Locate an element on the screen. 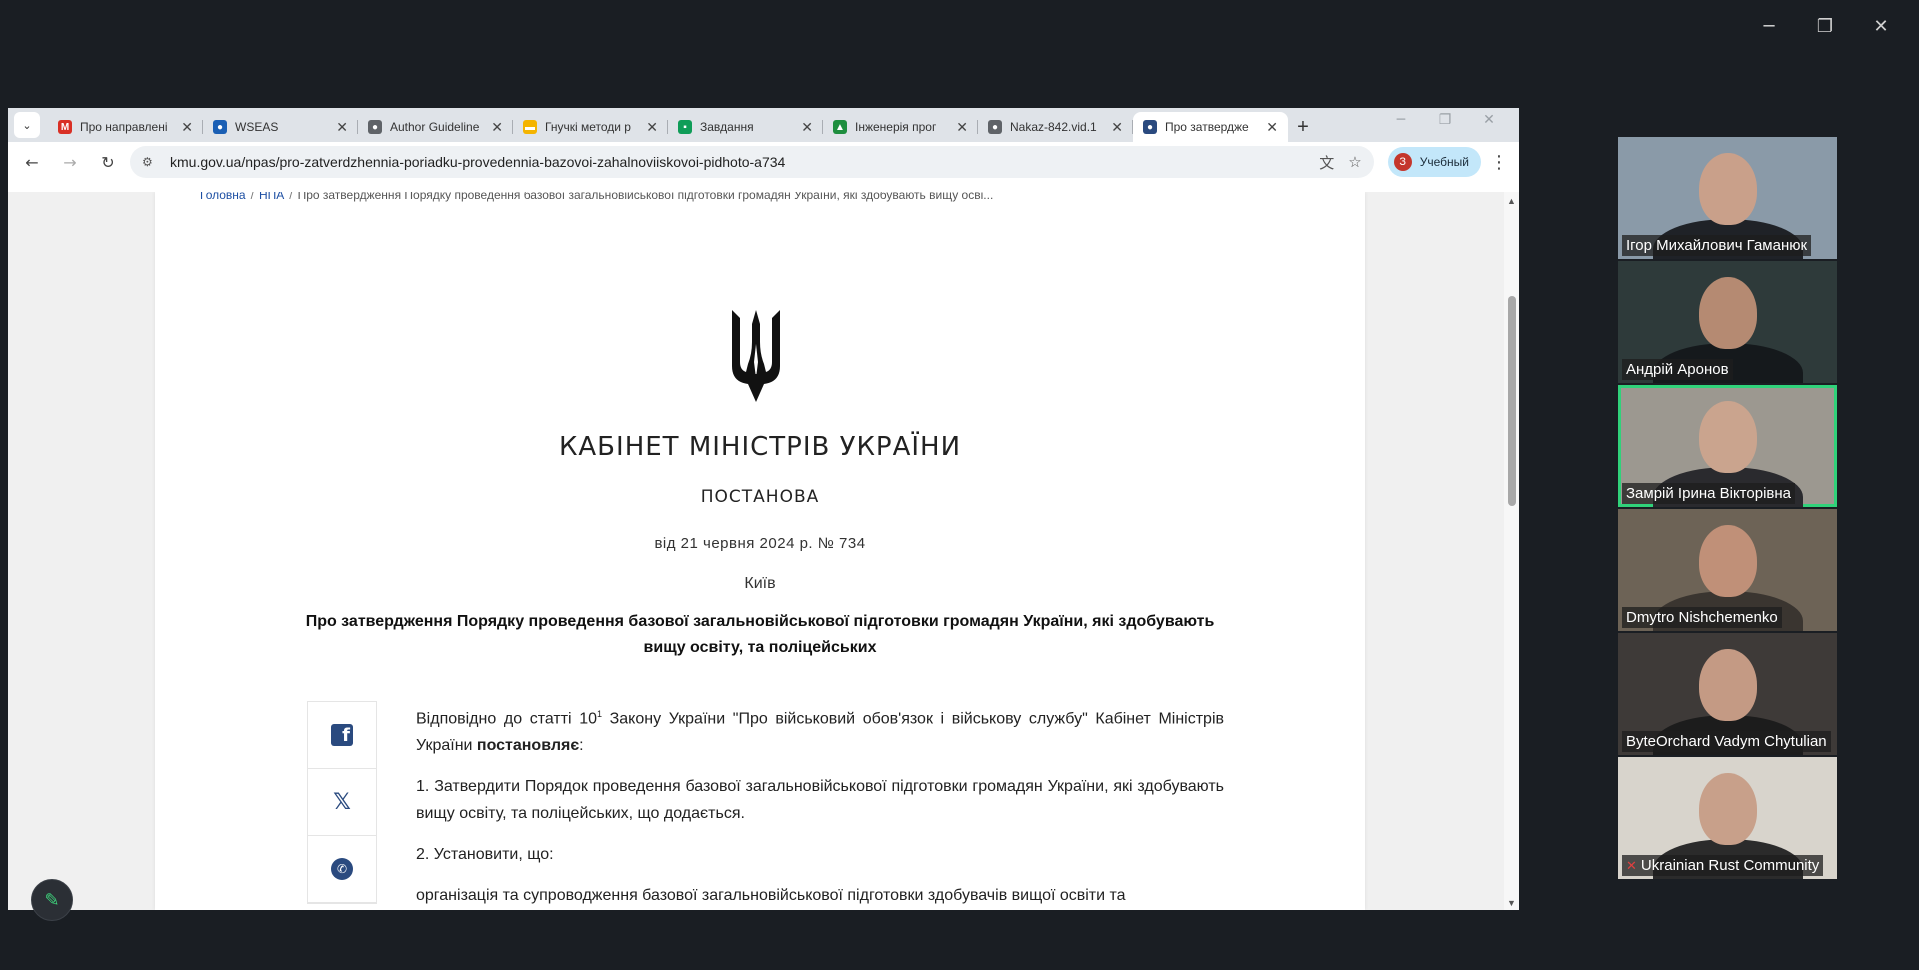 This screenshot has height=970, width=1919. x-icon: 𝕏 is located at coordinates (342, 802).